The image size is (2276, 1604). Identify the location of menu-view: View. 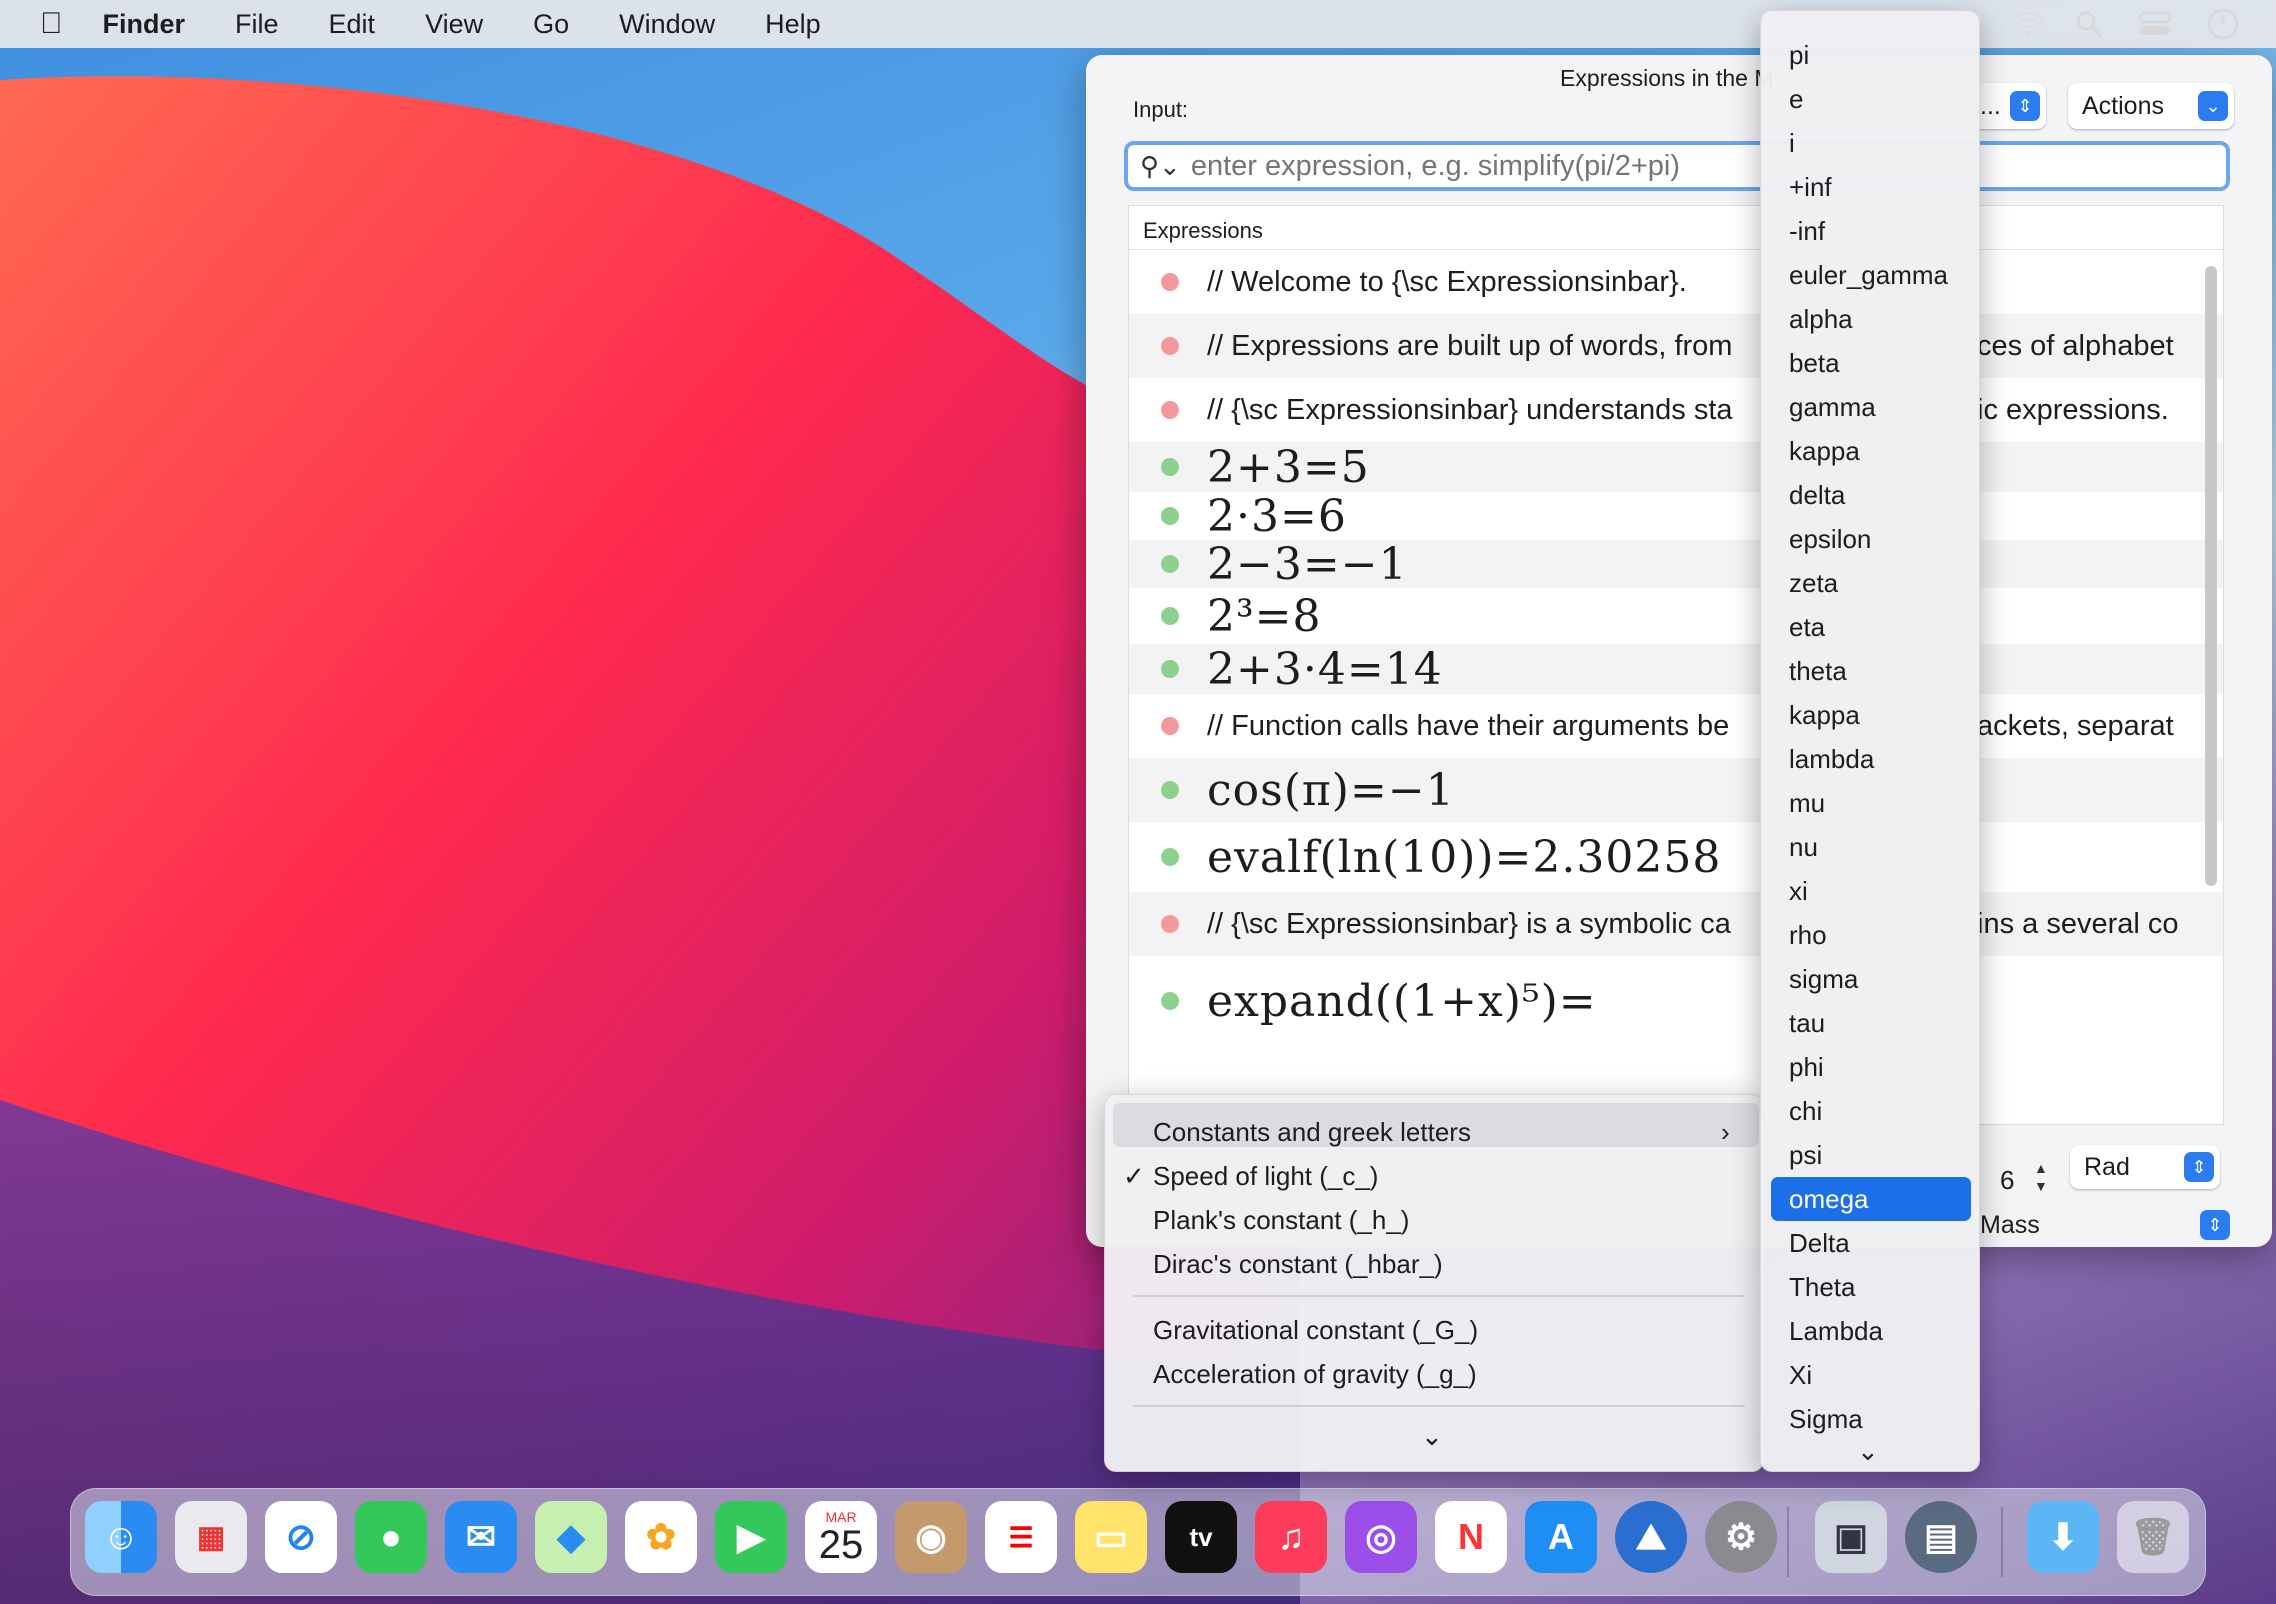
(454, 24).